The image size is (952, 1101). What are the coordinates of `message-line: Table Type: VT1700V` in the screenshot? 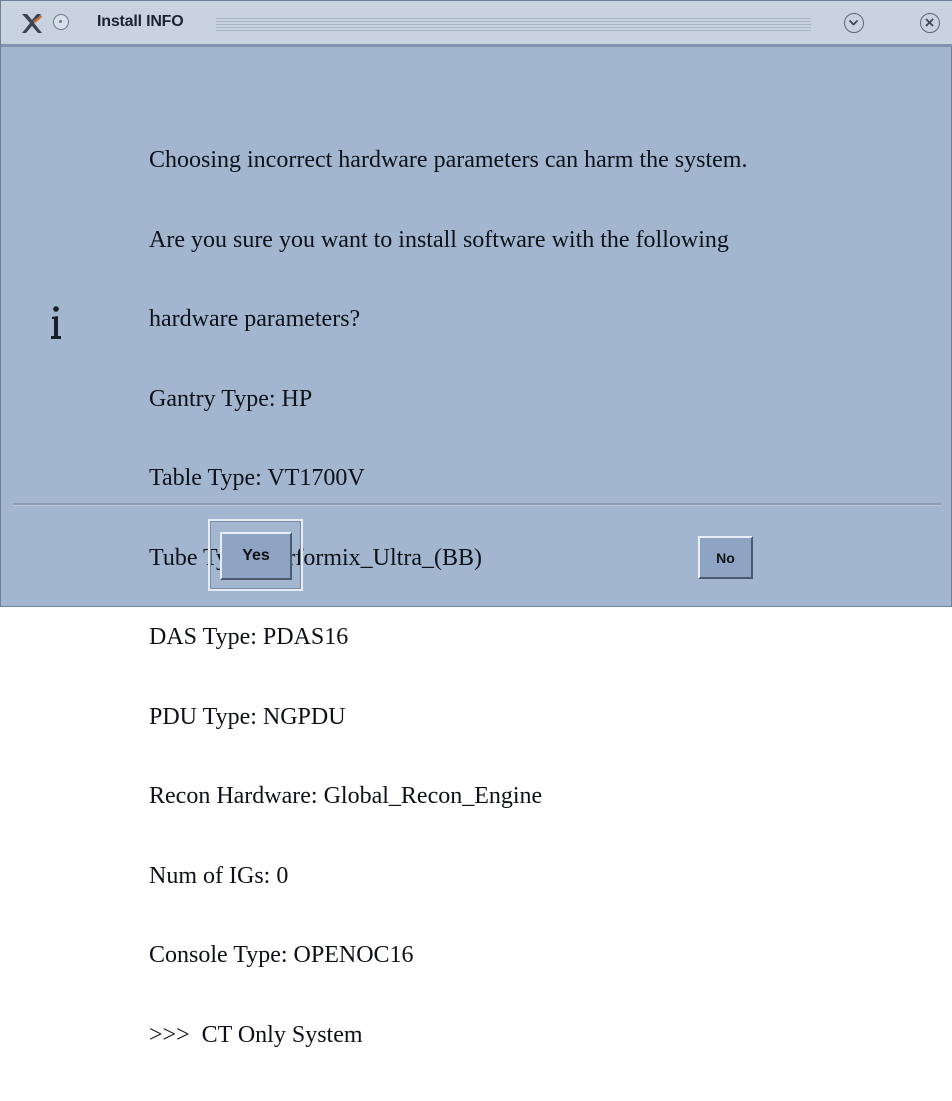 It's located at (257, 478).